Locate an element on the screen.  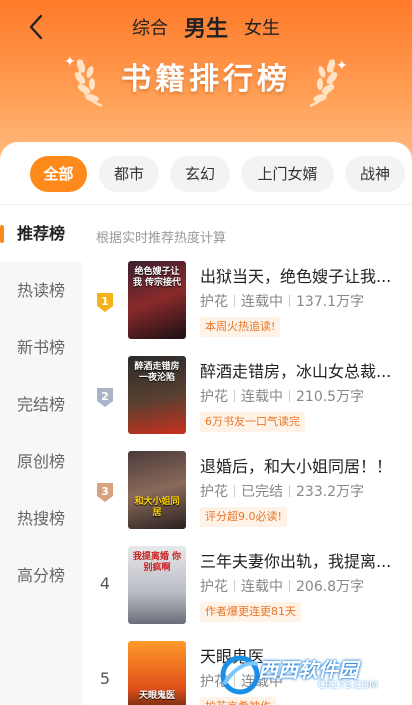
watermark-logo-icon is located at coordinates (240, 675).